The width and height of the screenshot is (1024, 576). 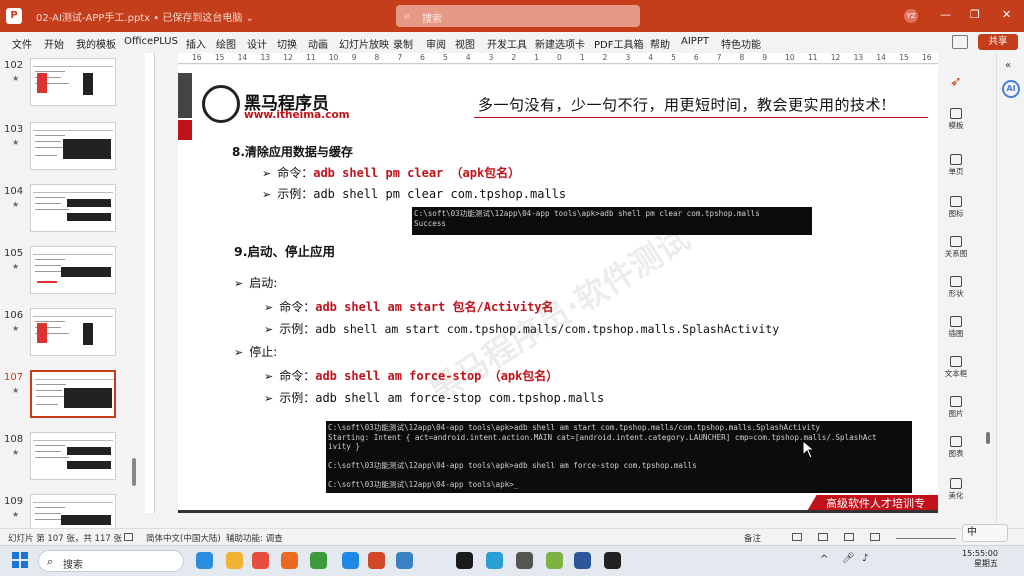 What do you see at coordinates (260, 560) in the screenshot?
I see `firefox-icon` at bounding box center [260, 560].